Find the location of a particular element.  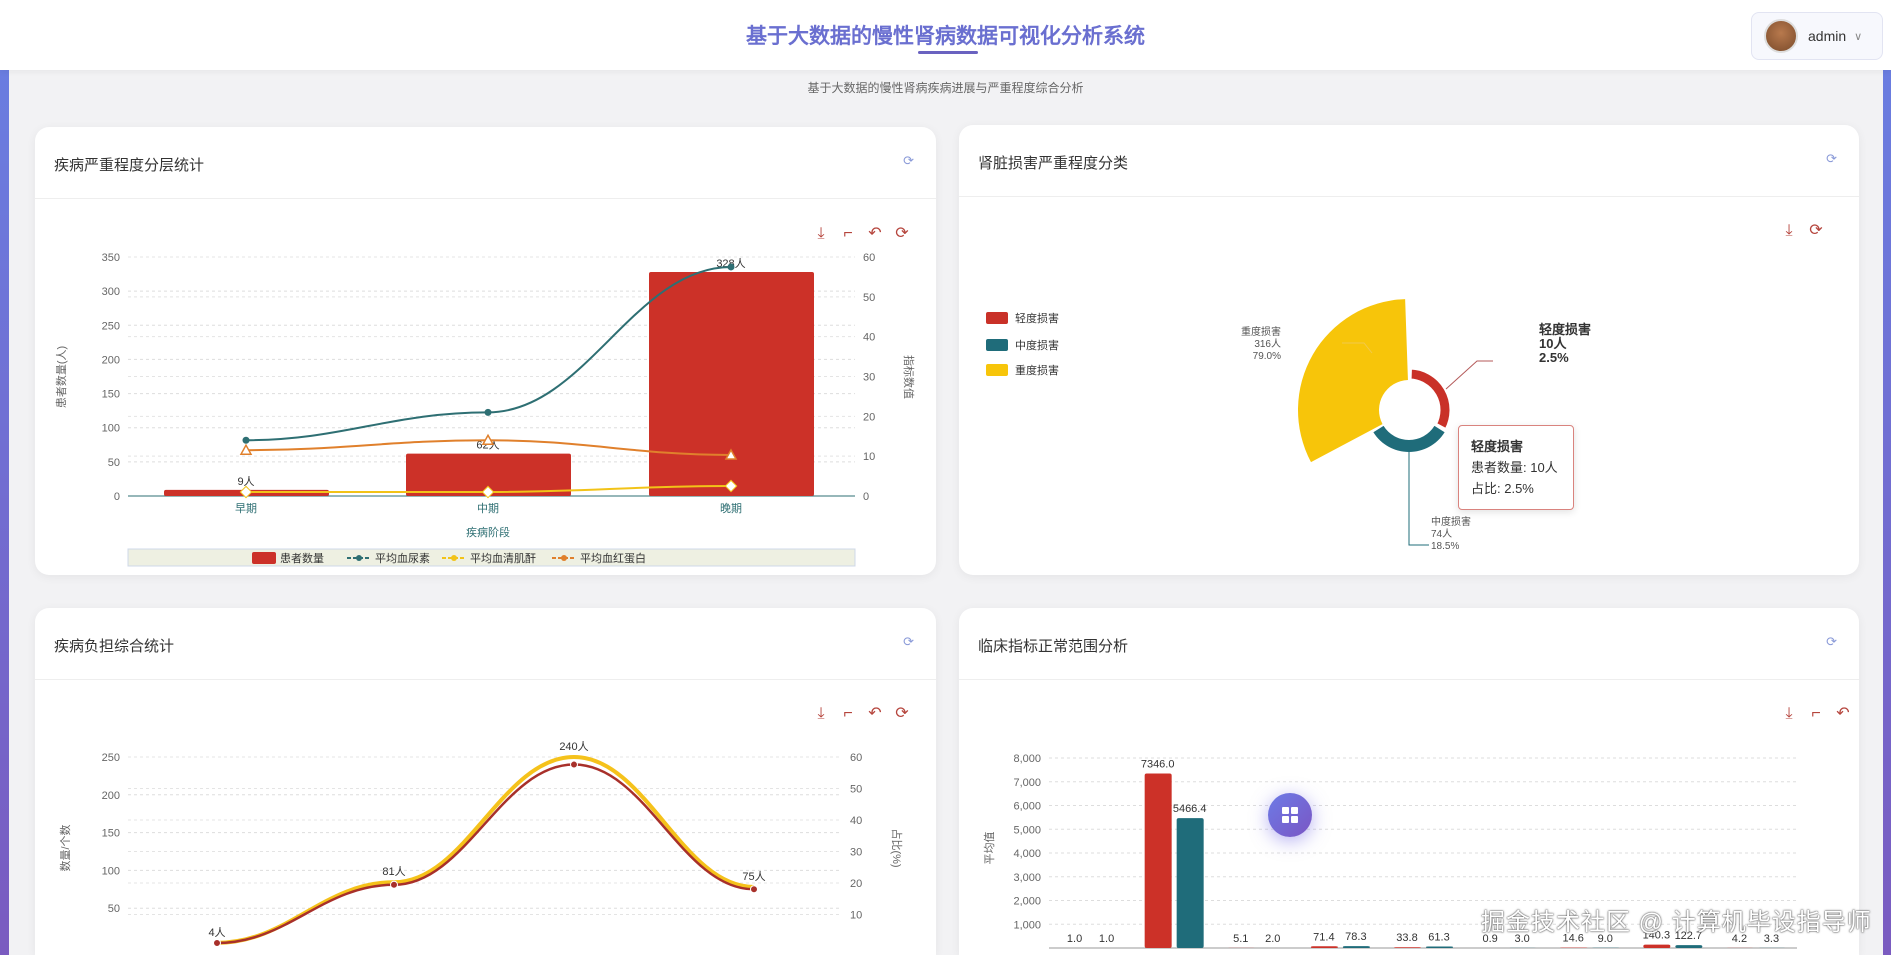

y-tick-label: 6,000 is located at coordinates (1027, 807).